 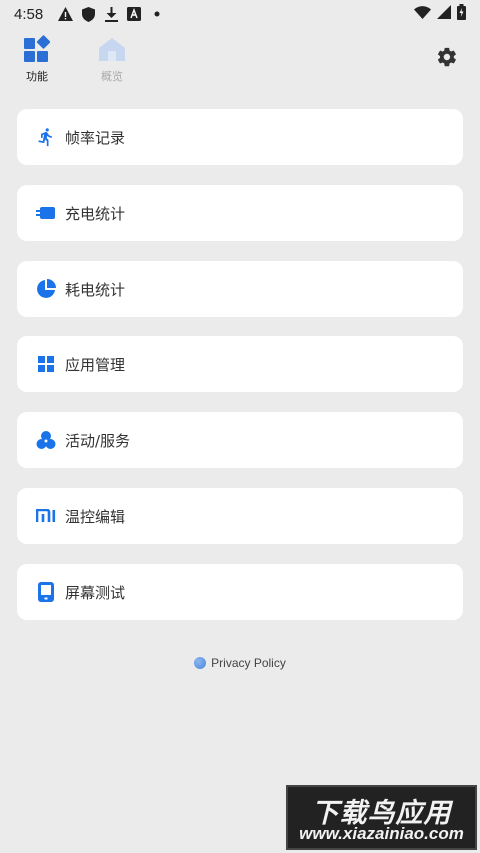 What do you see at coordinates (37, 76) in the screenshot?
I see `tab-functions-label: 功能` at bounding box center [37, 76].